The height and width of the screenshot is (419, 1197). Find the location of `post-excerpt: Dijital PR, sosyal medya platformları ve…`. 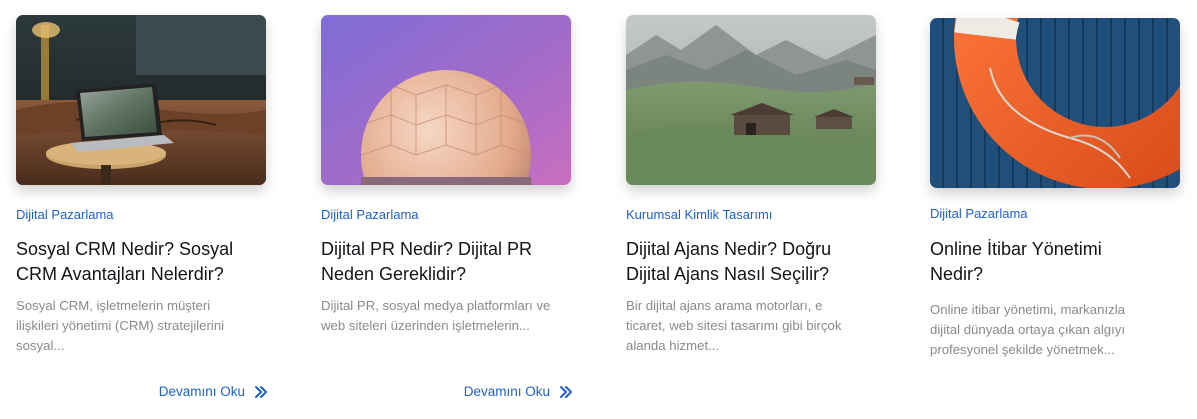

post-excerpt: Dijital PR, sosyal medya platformları ve… is located at coordinates (436, 315).